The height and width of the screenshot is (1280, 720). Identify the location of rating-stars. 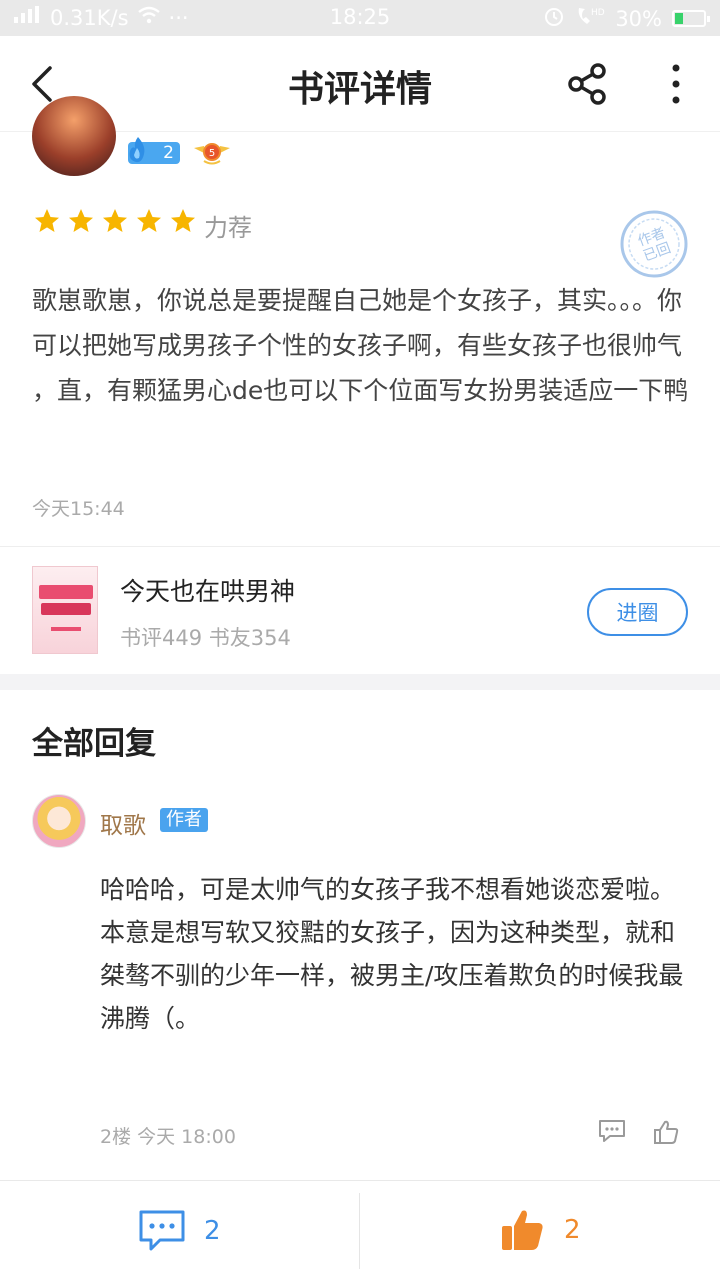
(115, 221).